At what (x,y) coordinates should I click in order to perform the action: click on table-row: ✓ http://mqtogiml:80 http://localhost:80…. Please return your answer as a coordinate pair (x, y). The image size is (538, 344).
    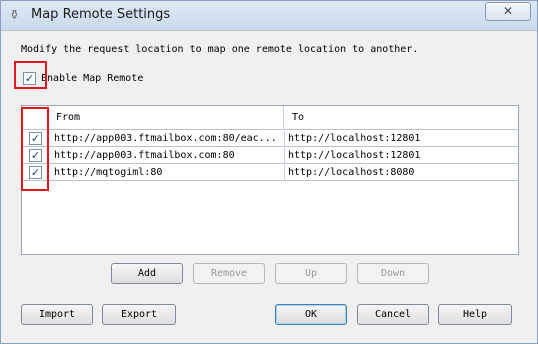
    Looking at the image, I should click on (270, 173).